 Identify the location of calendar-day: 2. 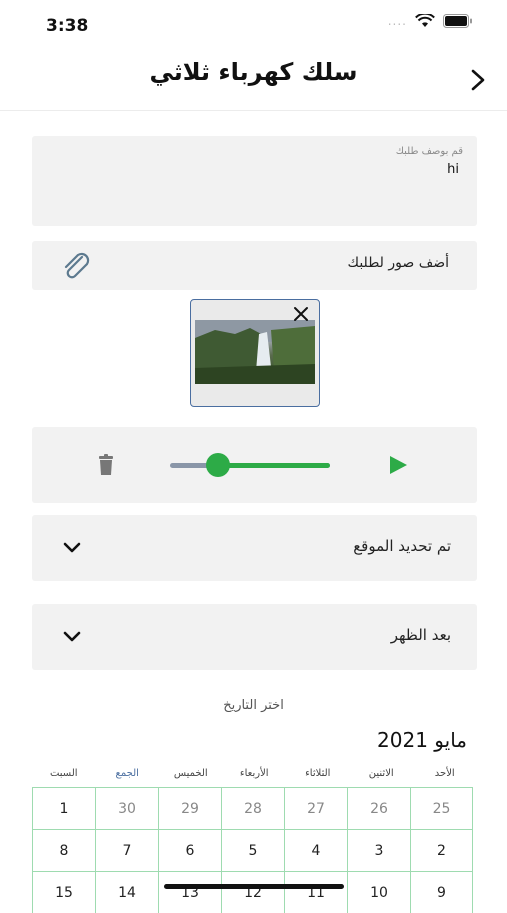
(441, 850).